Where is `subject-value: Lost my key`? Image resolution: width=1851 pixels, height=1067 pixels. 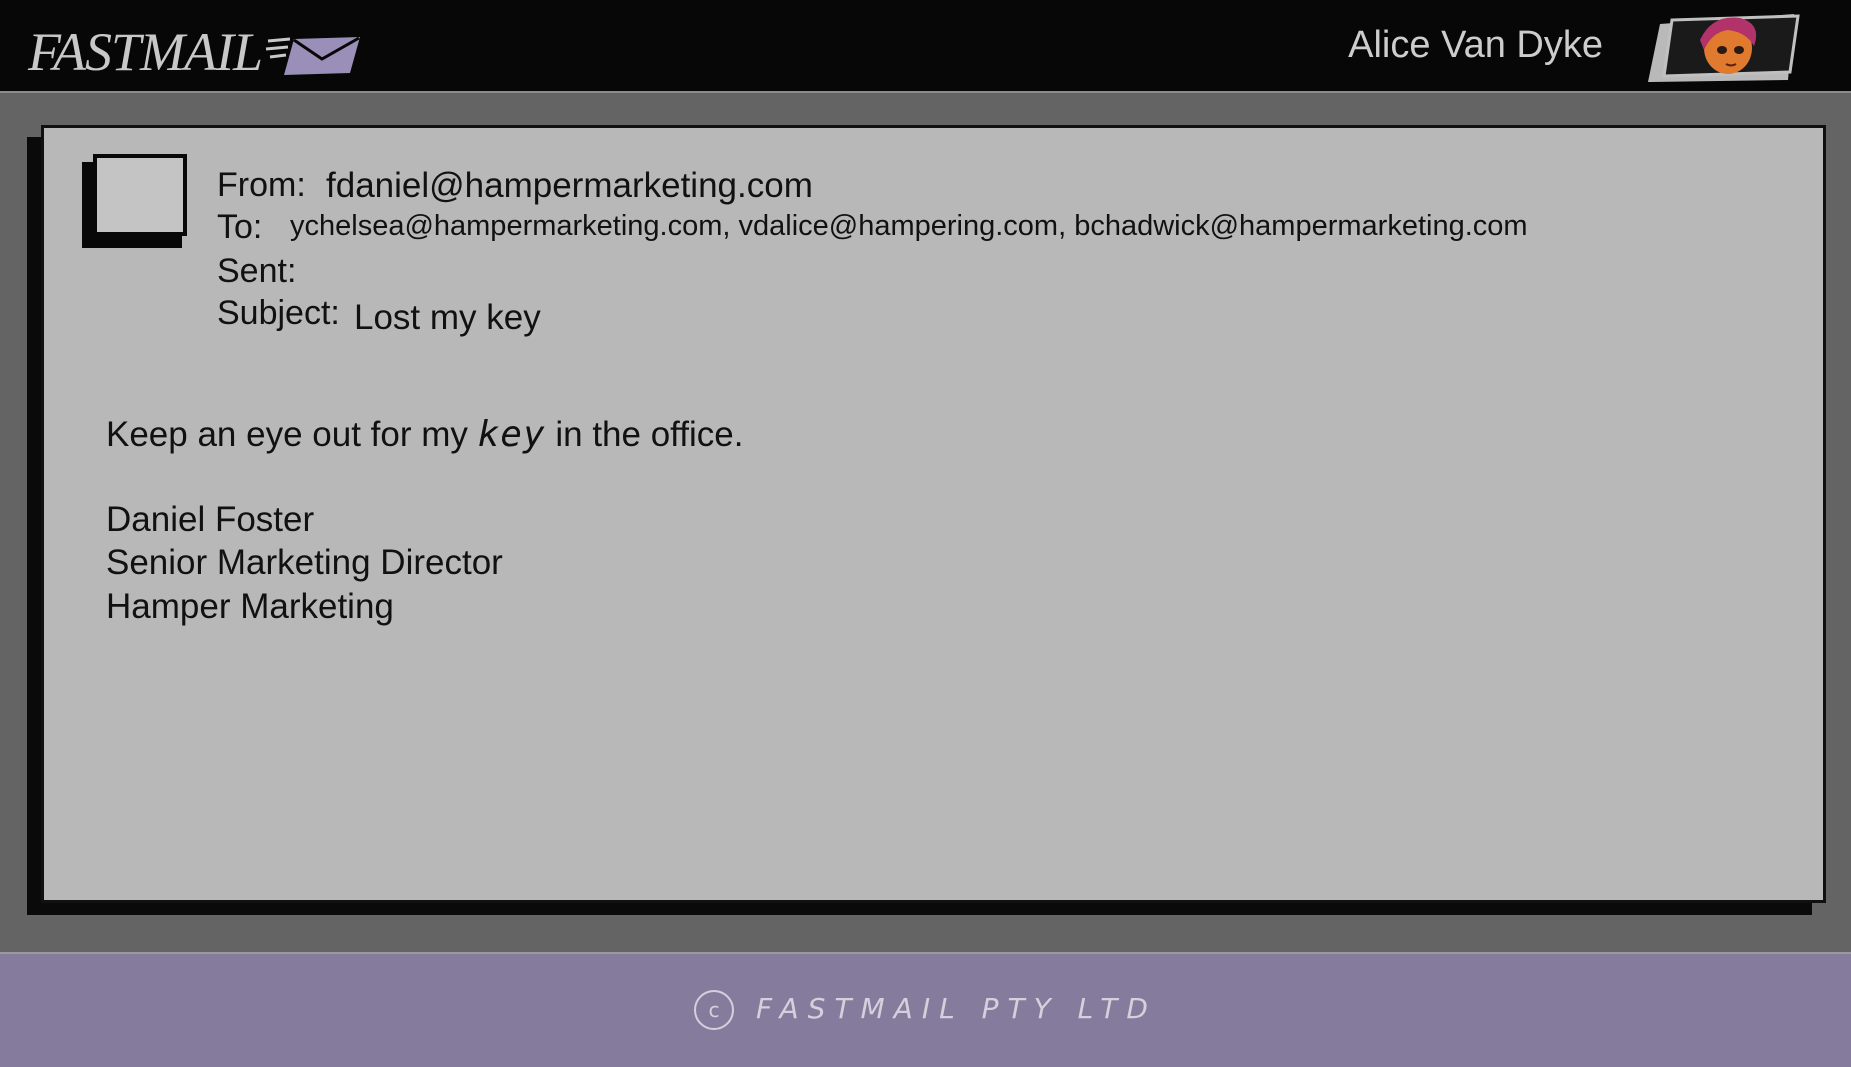
subject-value: Lost my key is located at coordinates (447, 317).